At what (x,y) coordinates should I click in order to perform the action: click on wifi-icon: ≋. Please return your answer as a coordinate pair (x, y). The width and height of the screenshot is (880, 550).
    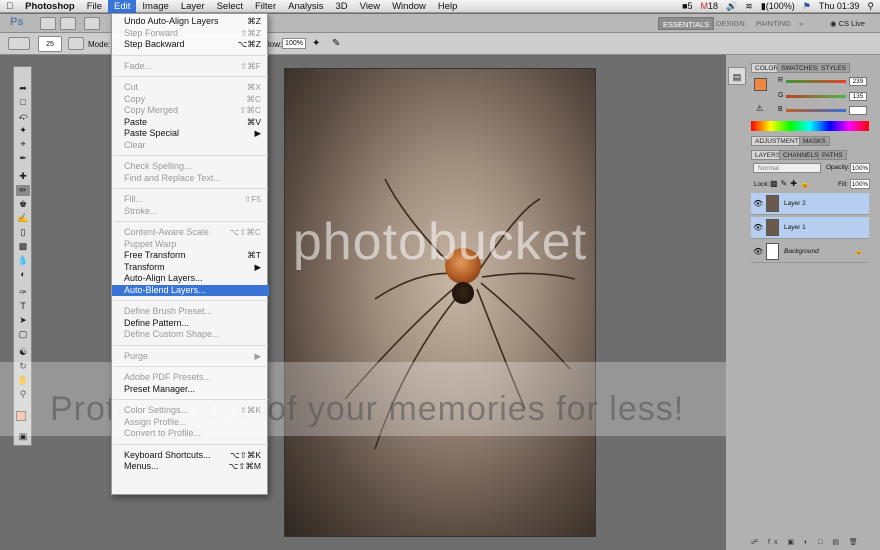
    Looking at the image, I should click on (749, 6).